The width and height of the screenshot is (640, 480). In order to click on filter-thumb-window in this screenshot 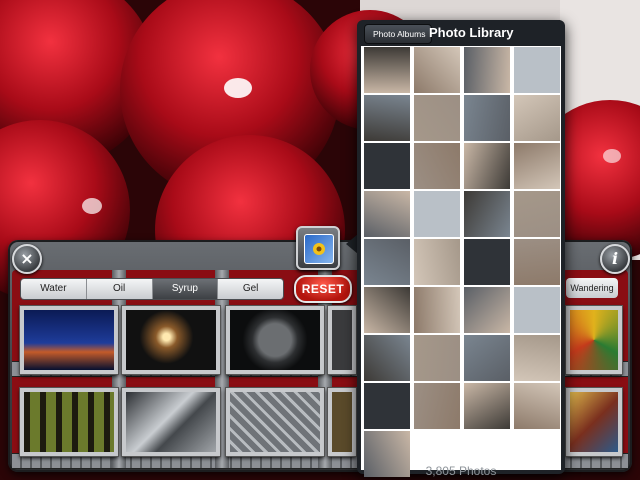, I will do `click(594, 422)`.